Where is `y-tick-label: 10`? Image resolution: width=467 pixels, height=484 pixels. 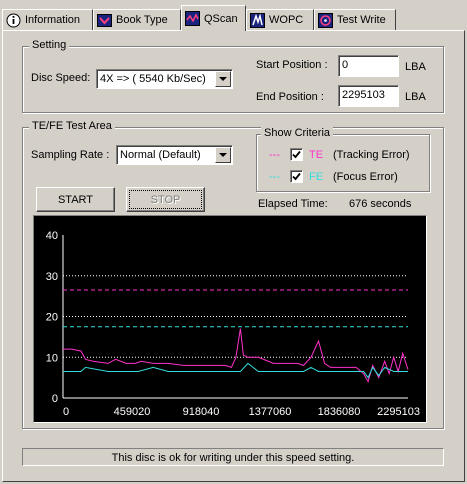
y-tick-label: 10 is located at coordinates (52, 358).